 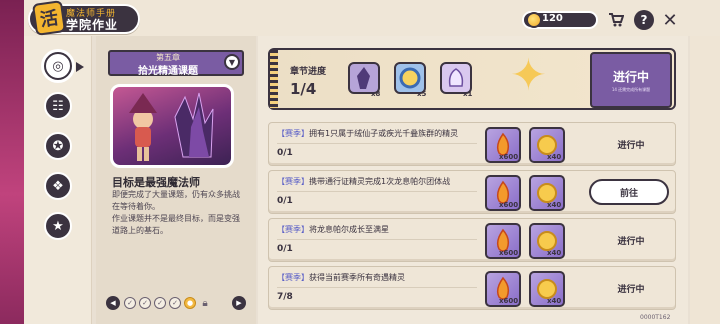 I want to click on chapter-pager: ◀ ✓ ✓ ✓ ✓ ● 🔒︎ ▶, so click(x=176, y=303).